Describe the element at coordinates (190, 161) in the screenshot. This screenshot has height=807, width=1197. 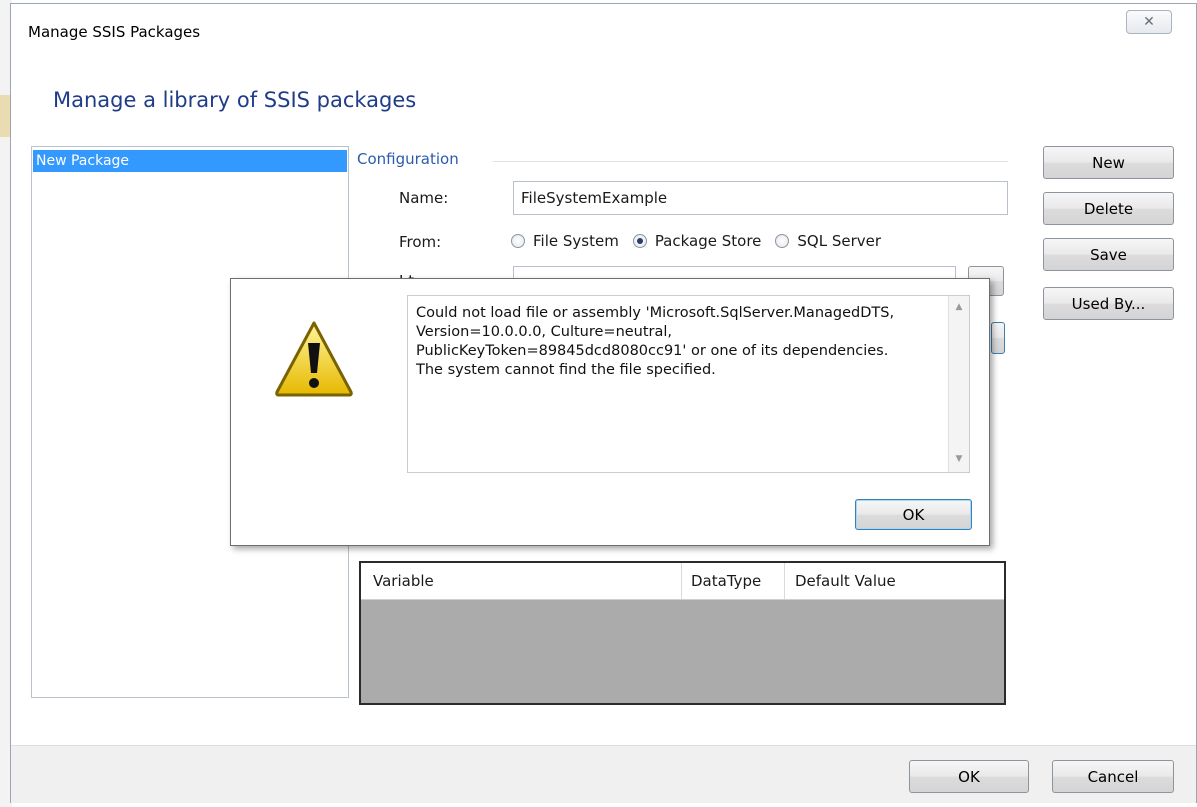
I see `package-list-item: New Package` at that location.